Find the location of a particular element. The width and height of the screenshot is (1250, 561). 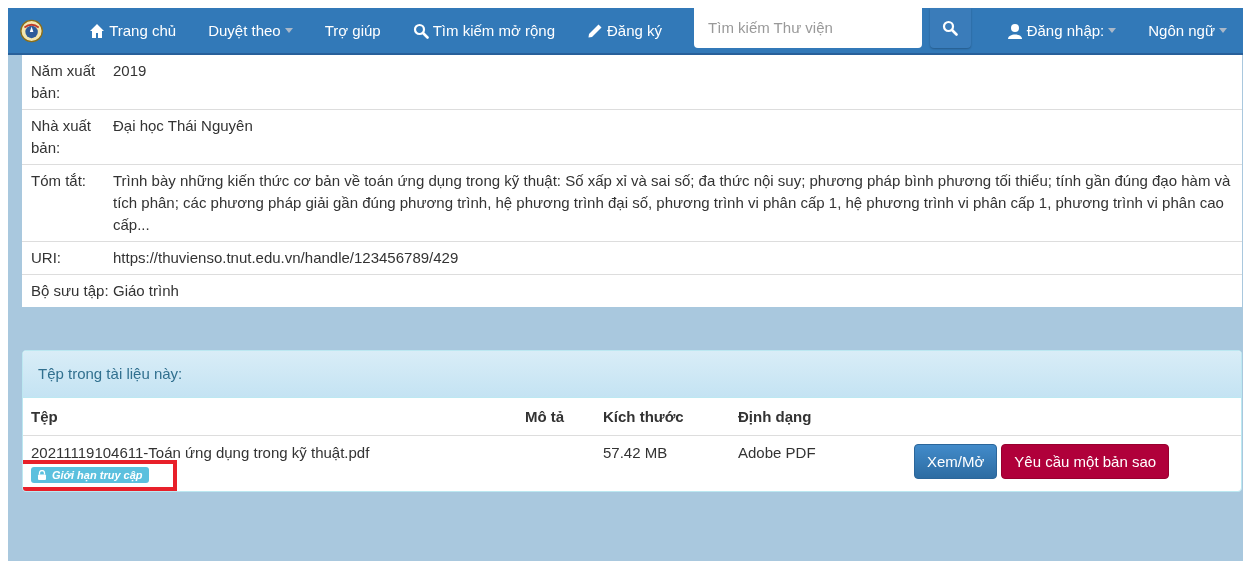

column-header: Tệp is located at coordinates (44, 416).